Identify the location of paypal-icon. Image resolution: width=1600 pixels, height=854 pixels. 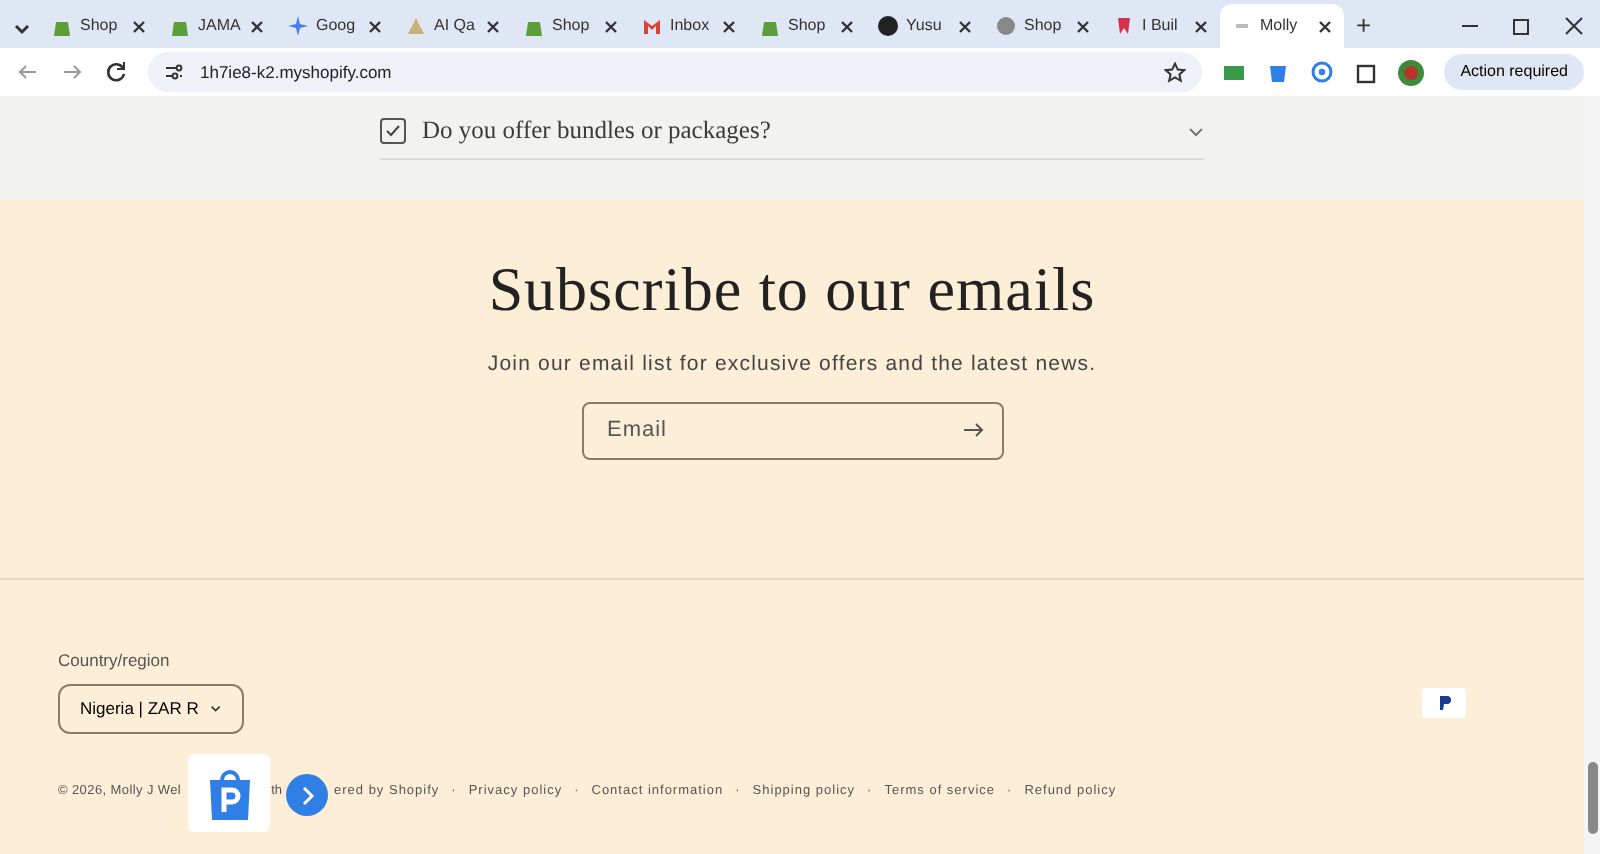
(1444, 702).